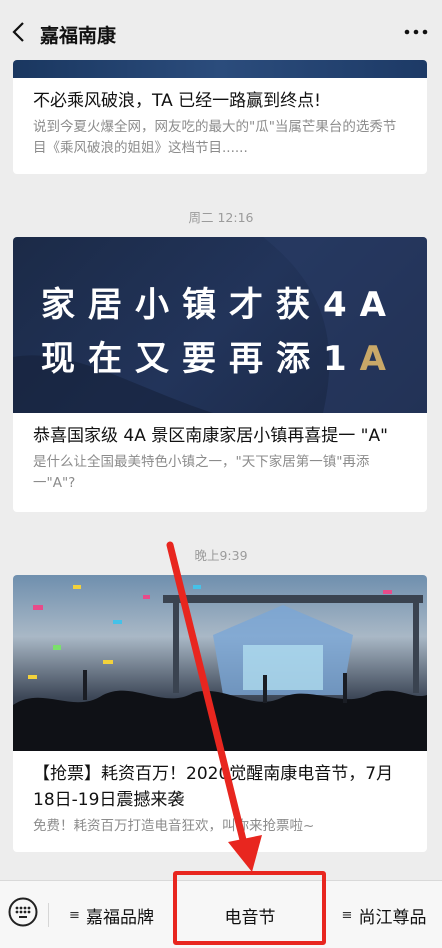 This screenshot has width=442, height=948. What do you see at coordinates (392, 917) in the screenshot?
I see `menu-item-label: 尚江尊品` at bounding box center [392, 917].